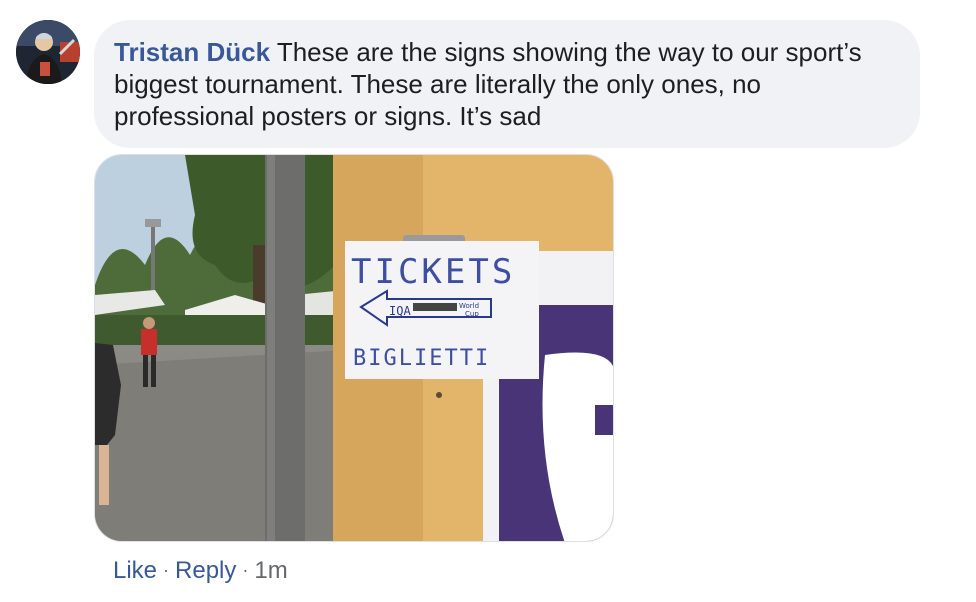 The width and height of the screenshot is (976, 602). I want to click on photo-person-leg-left, so click(145, 371).